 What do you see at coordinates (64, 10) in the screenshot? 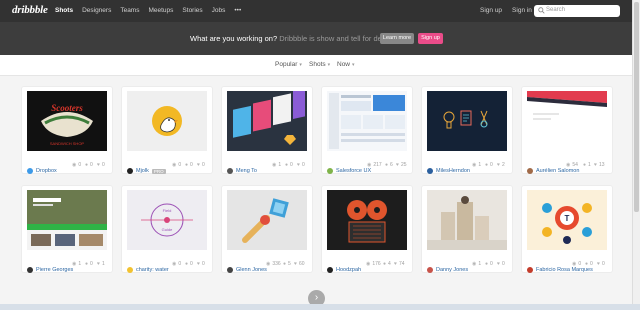
I see `nav-shots: Shots` at bounding box center [64, 10].